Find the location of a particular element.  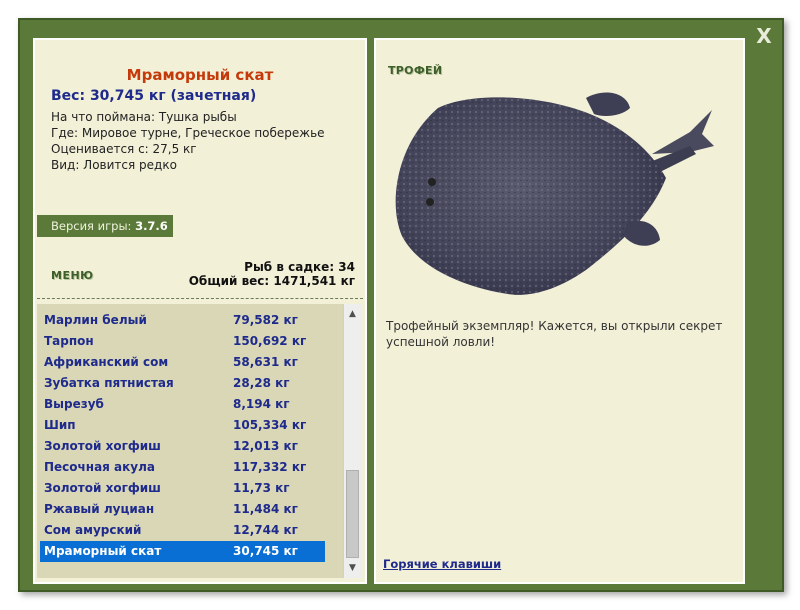

fish-list-weight: 79,582 кг is located at coordinates (265, 320).